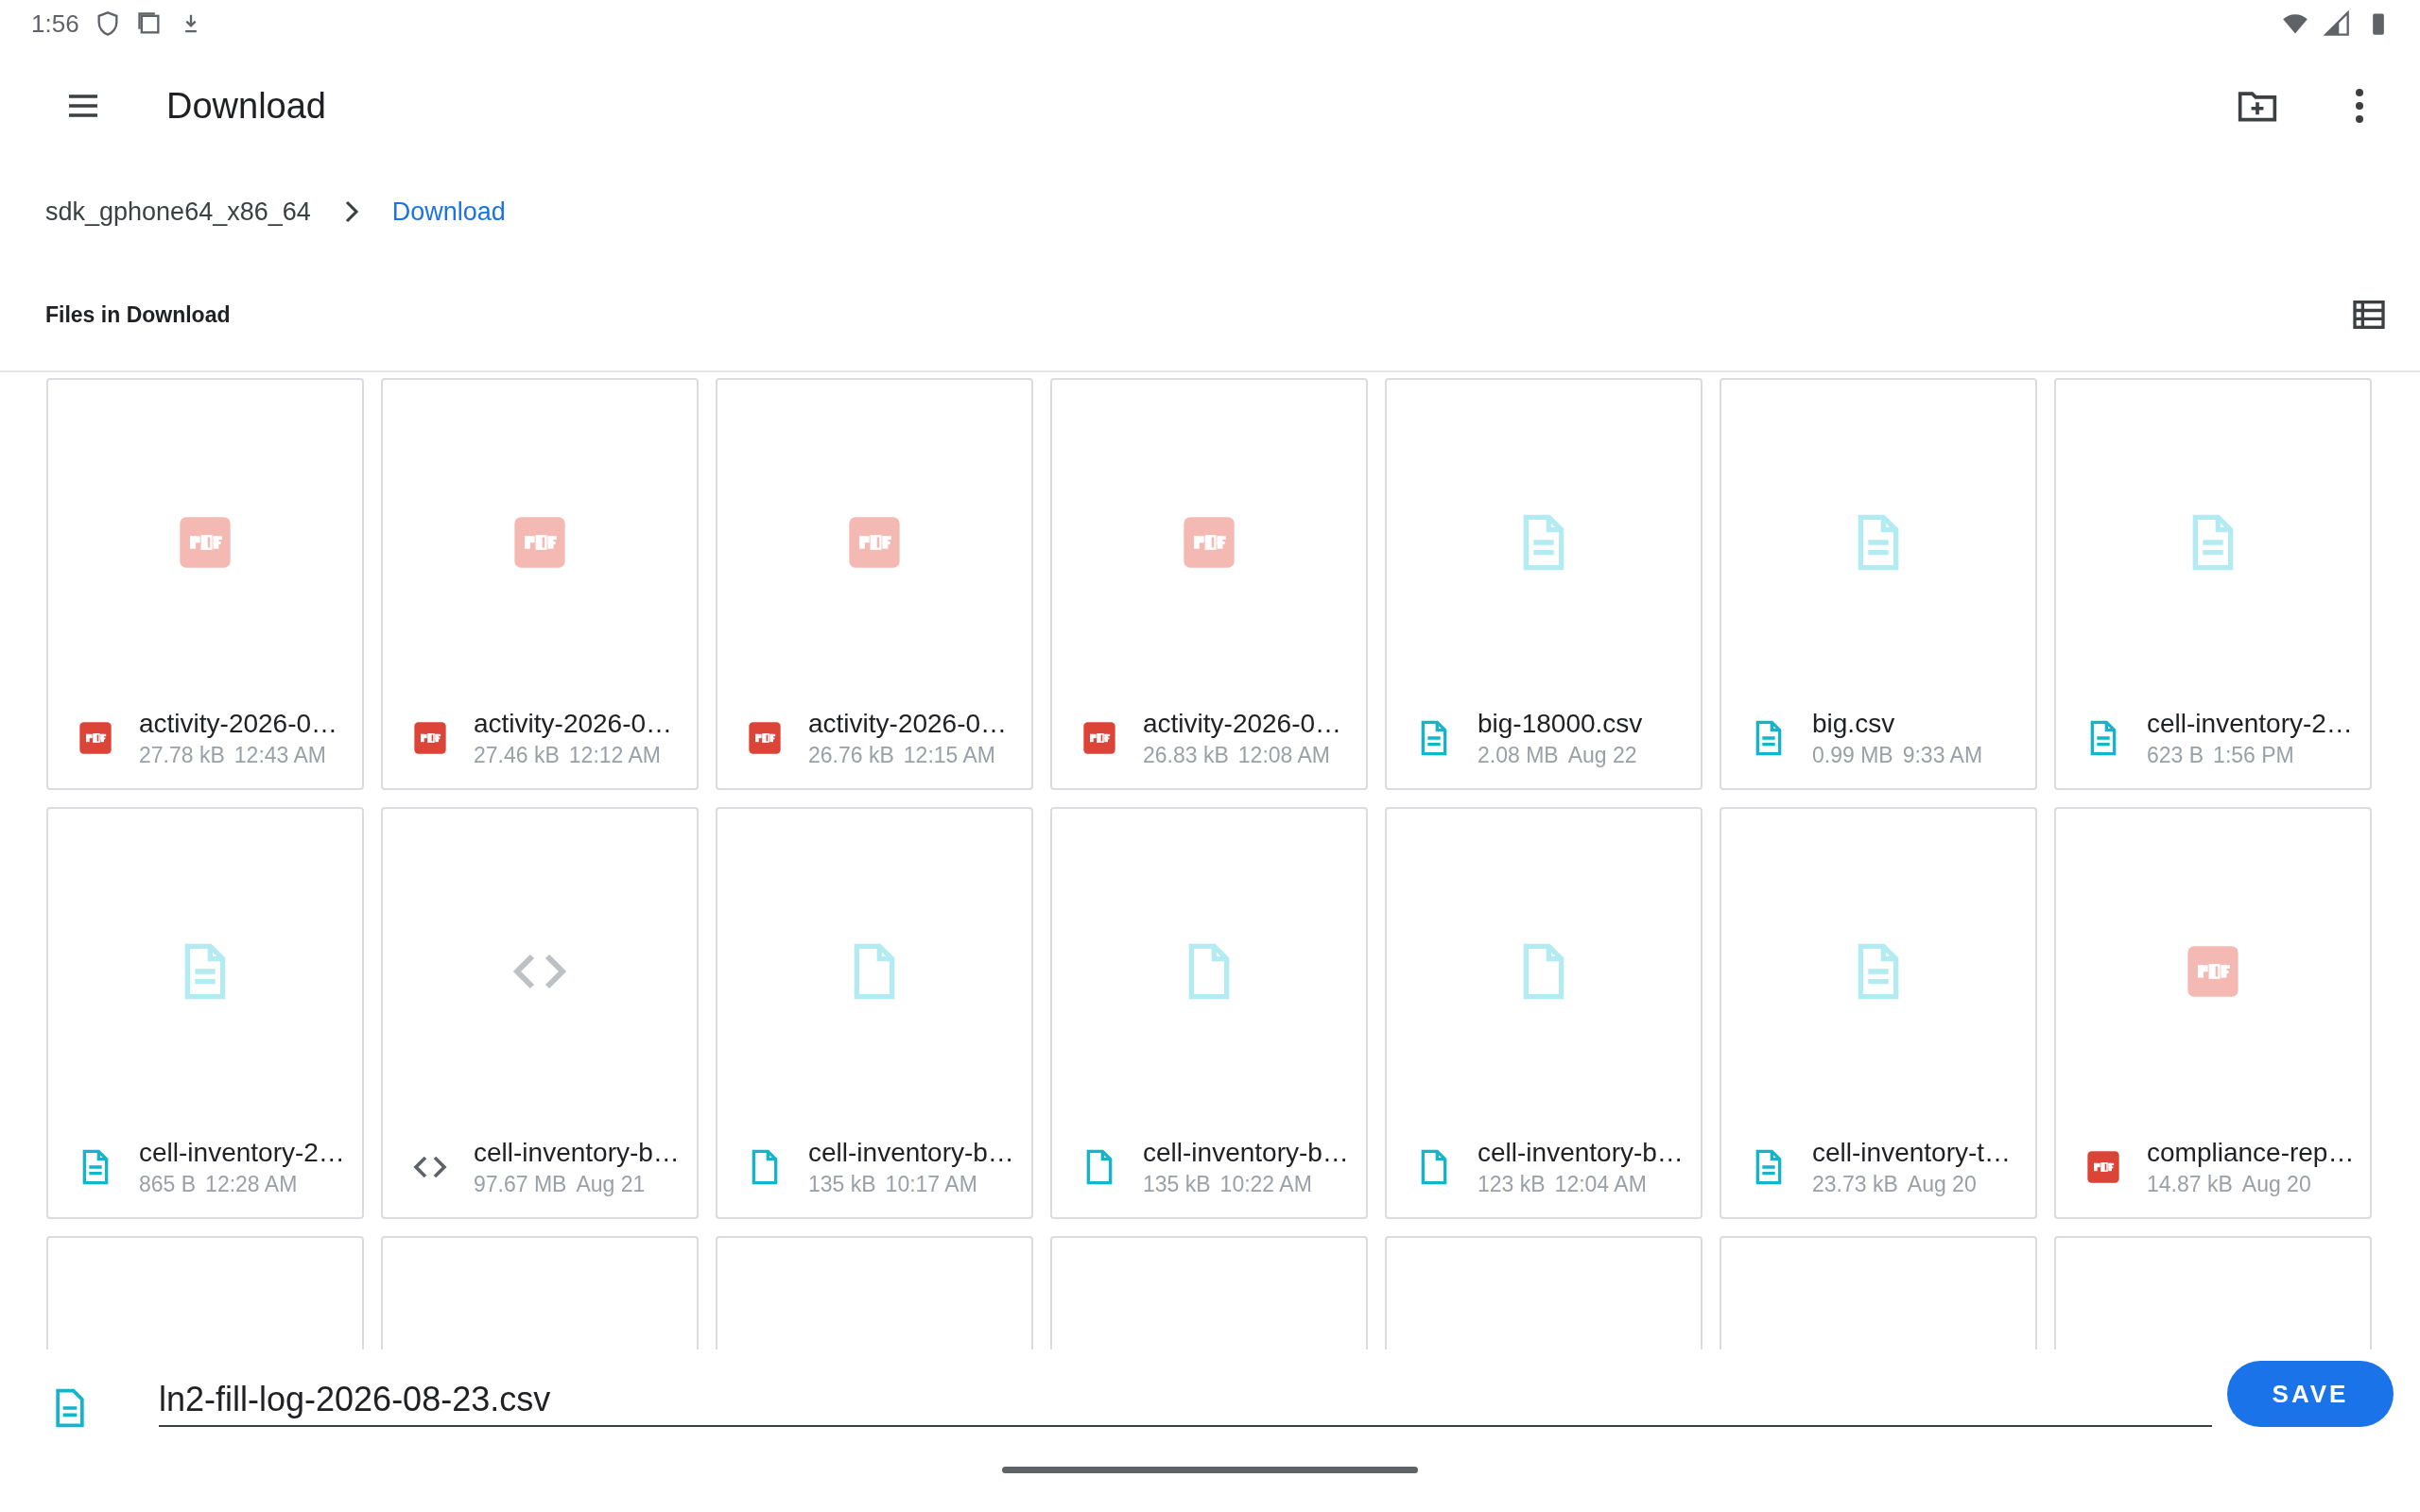  What do you see at coordinates (1209, 584) in the screenshot?
I see `file-card: activity-2026-0… 26.83 kB 12:08 AM` at bounding box center [1209, 584].